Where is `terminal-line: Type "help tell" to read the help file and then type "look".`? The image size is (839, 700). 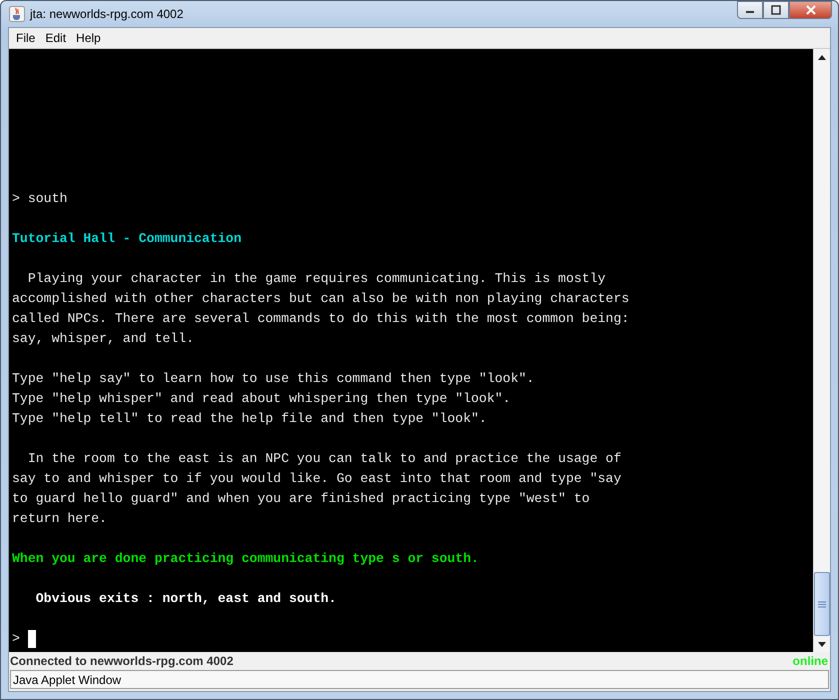 terminal-line: Type "help tell" to read the help file and then type "look". is located at coordinates (250, 419).